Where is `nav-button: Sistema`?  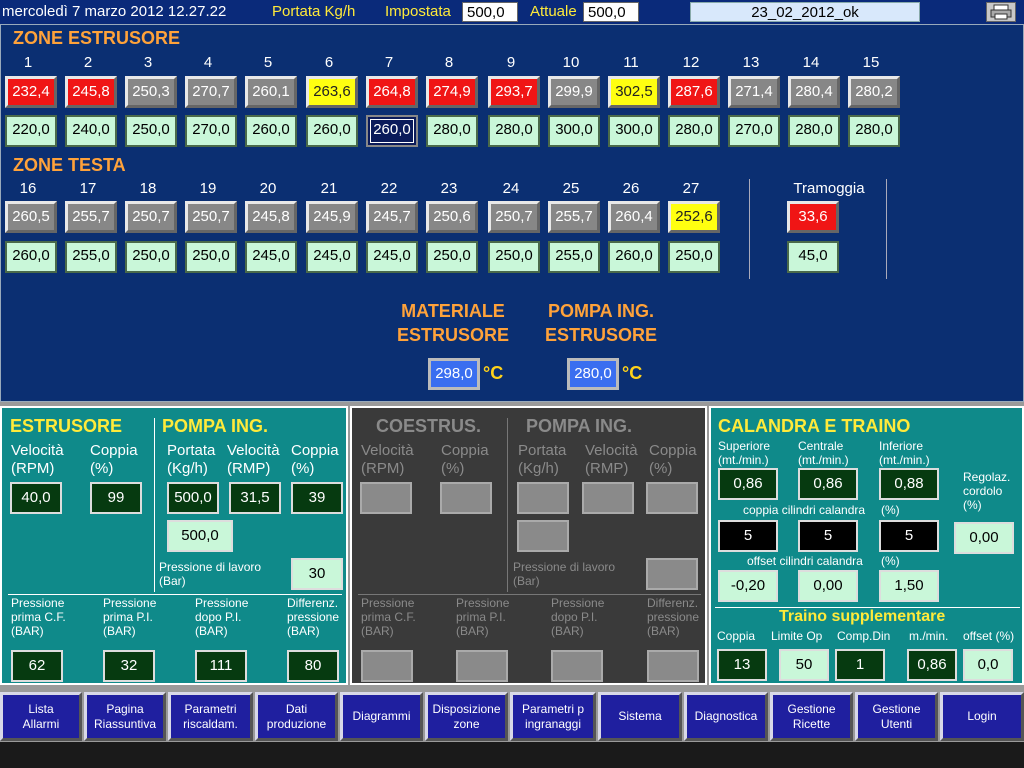 nav-button: Sistema is located at coordinates (640, 716).